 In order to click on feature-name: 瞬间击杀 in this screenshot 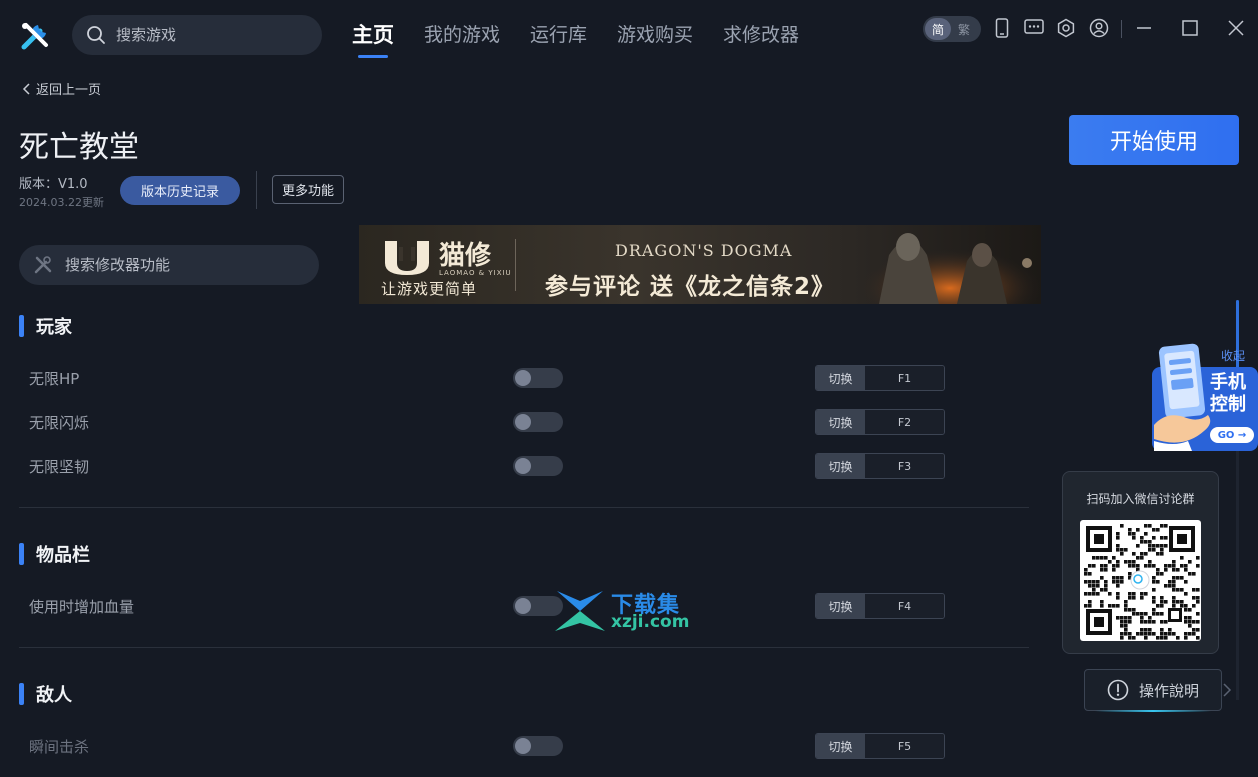, I will do `click(59, 747)`.